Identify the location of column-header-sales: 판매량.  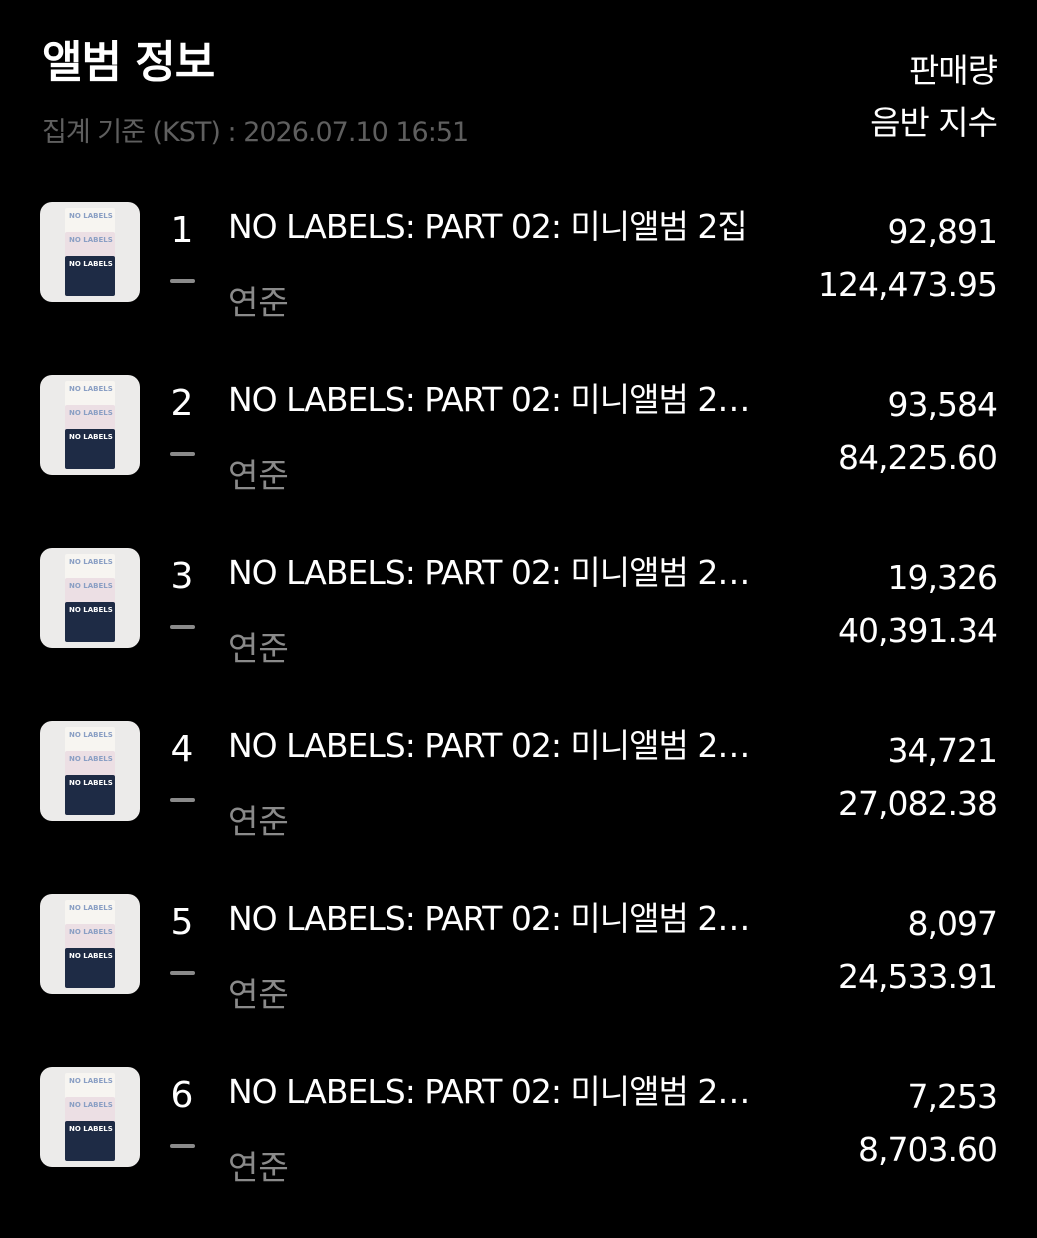
(953, 68).